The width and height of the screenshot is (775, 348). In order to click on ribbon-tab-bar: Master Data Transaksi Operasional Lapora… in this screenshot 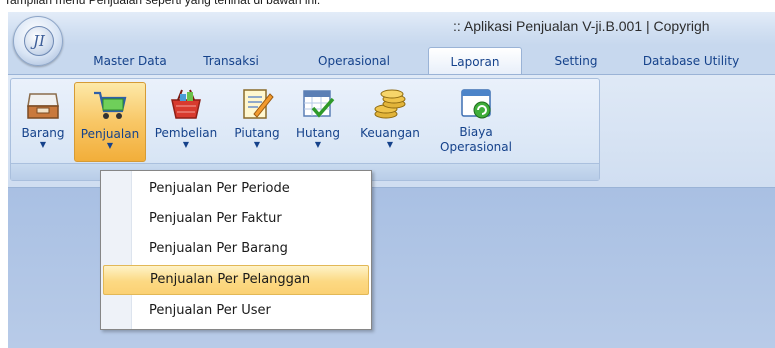, I will do `click(391, 61)`.